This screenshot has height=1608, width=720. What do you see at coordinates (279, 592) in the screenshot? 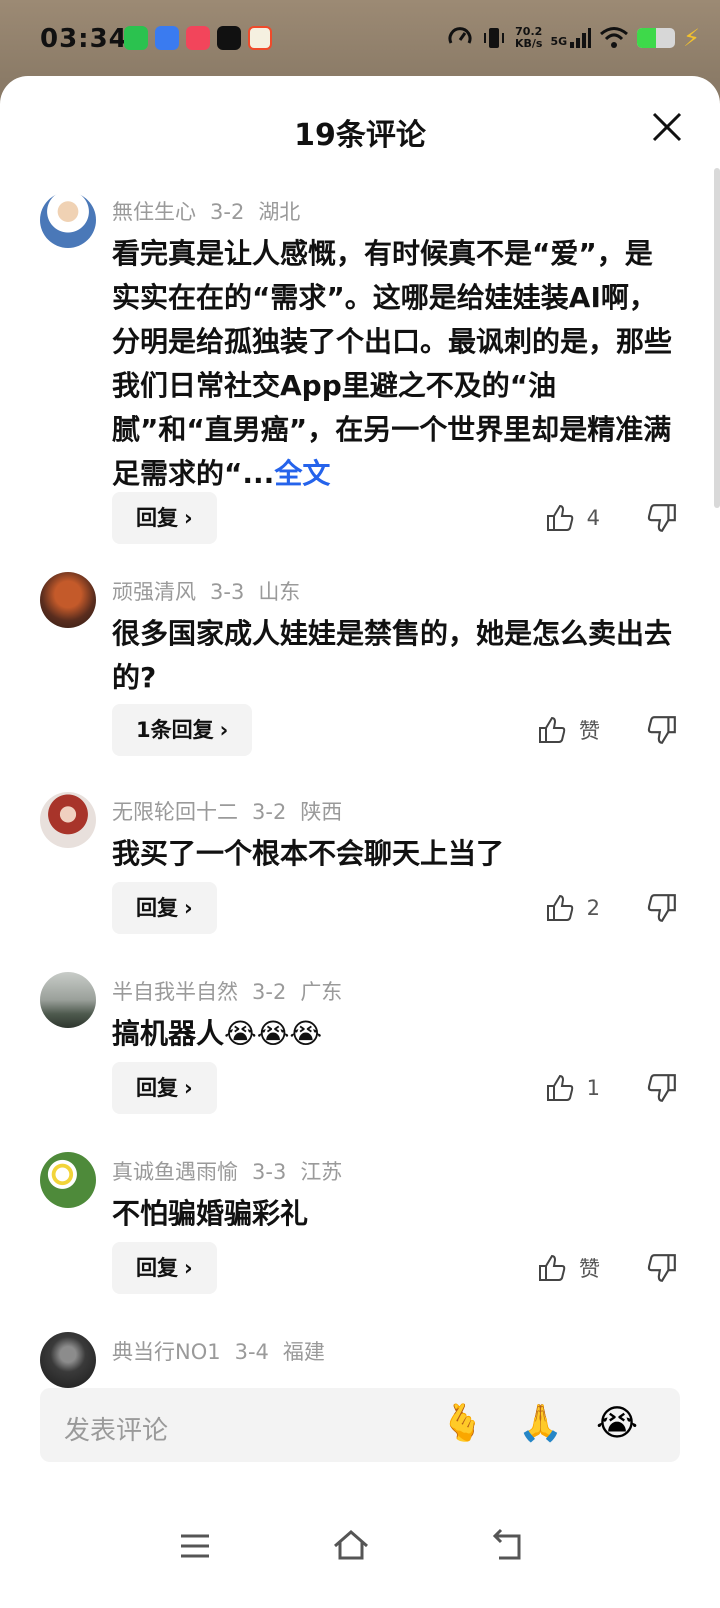
I see `comment-region: 山东` at bounding box center [279, 592].